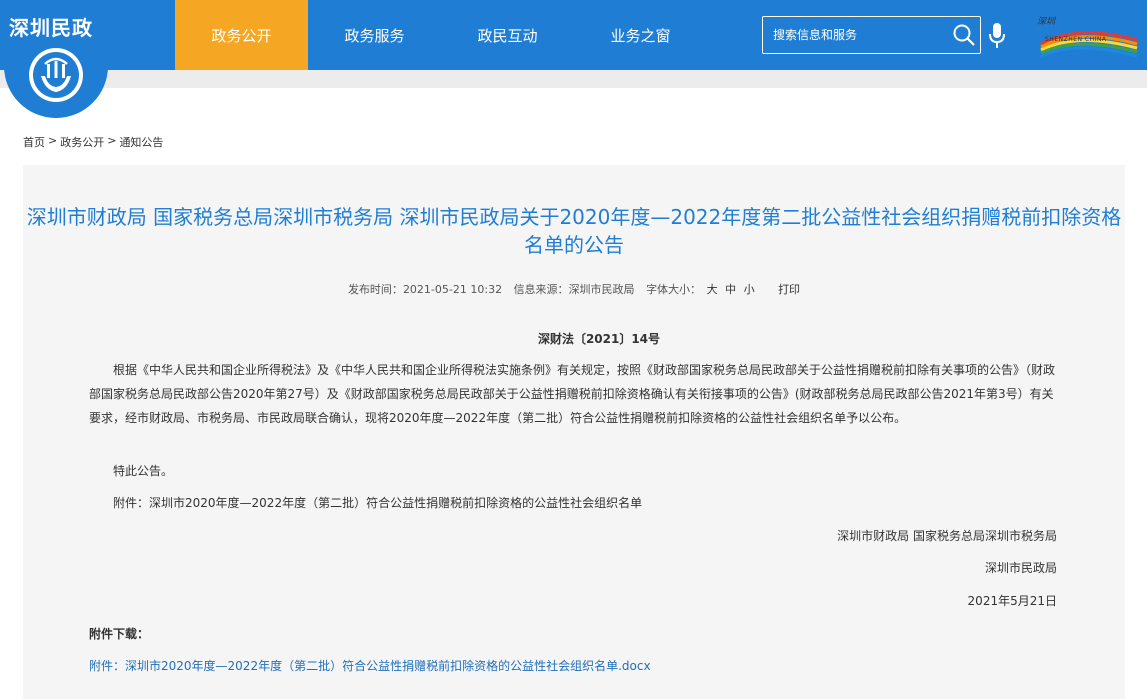  Describe the element at coordinates (997, 36) in the screenshot. I see `microphone-icon` at that location.